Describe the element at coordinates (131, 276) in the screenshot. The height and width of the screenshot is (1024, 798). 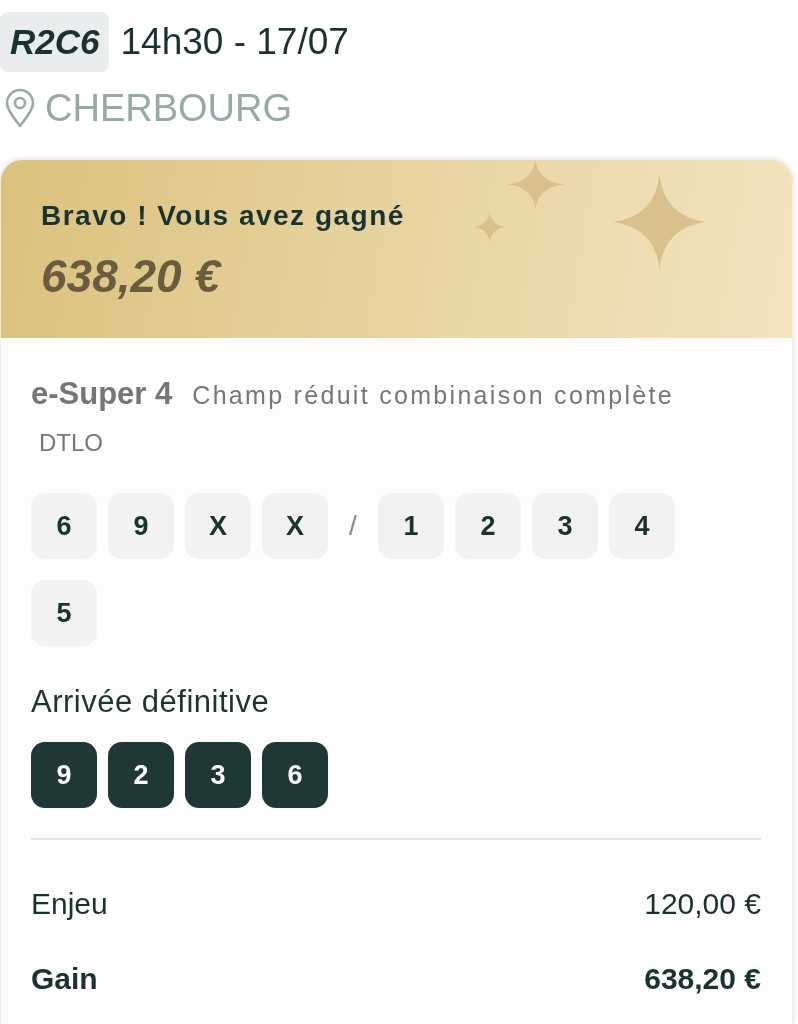
I see `win-amount: 638,20 €` at that location.